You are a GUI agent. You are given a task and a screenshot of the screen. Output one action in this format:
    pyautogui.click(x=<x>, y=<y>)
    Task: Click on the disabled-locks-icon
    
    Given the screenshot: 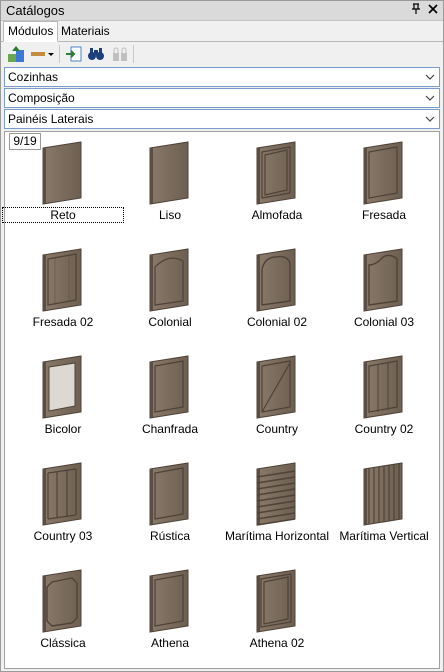 What is the action you would take?
    pyautogui.click(x=120, y=54)
    